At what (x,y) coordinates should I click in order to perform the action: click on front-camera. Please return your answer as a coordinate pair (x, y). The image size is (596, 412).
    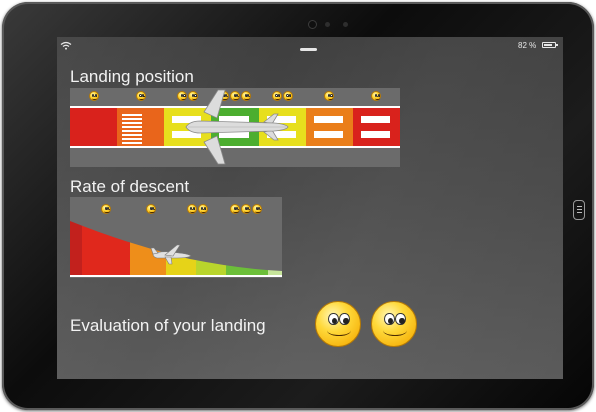
    Looking at the image, I should click on (312, 24).